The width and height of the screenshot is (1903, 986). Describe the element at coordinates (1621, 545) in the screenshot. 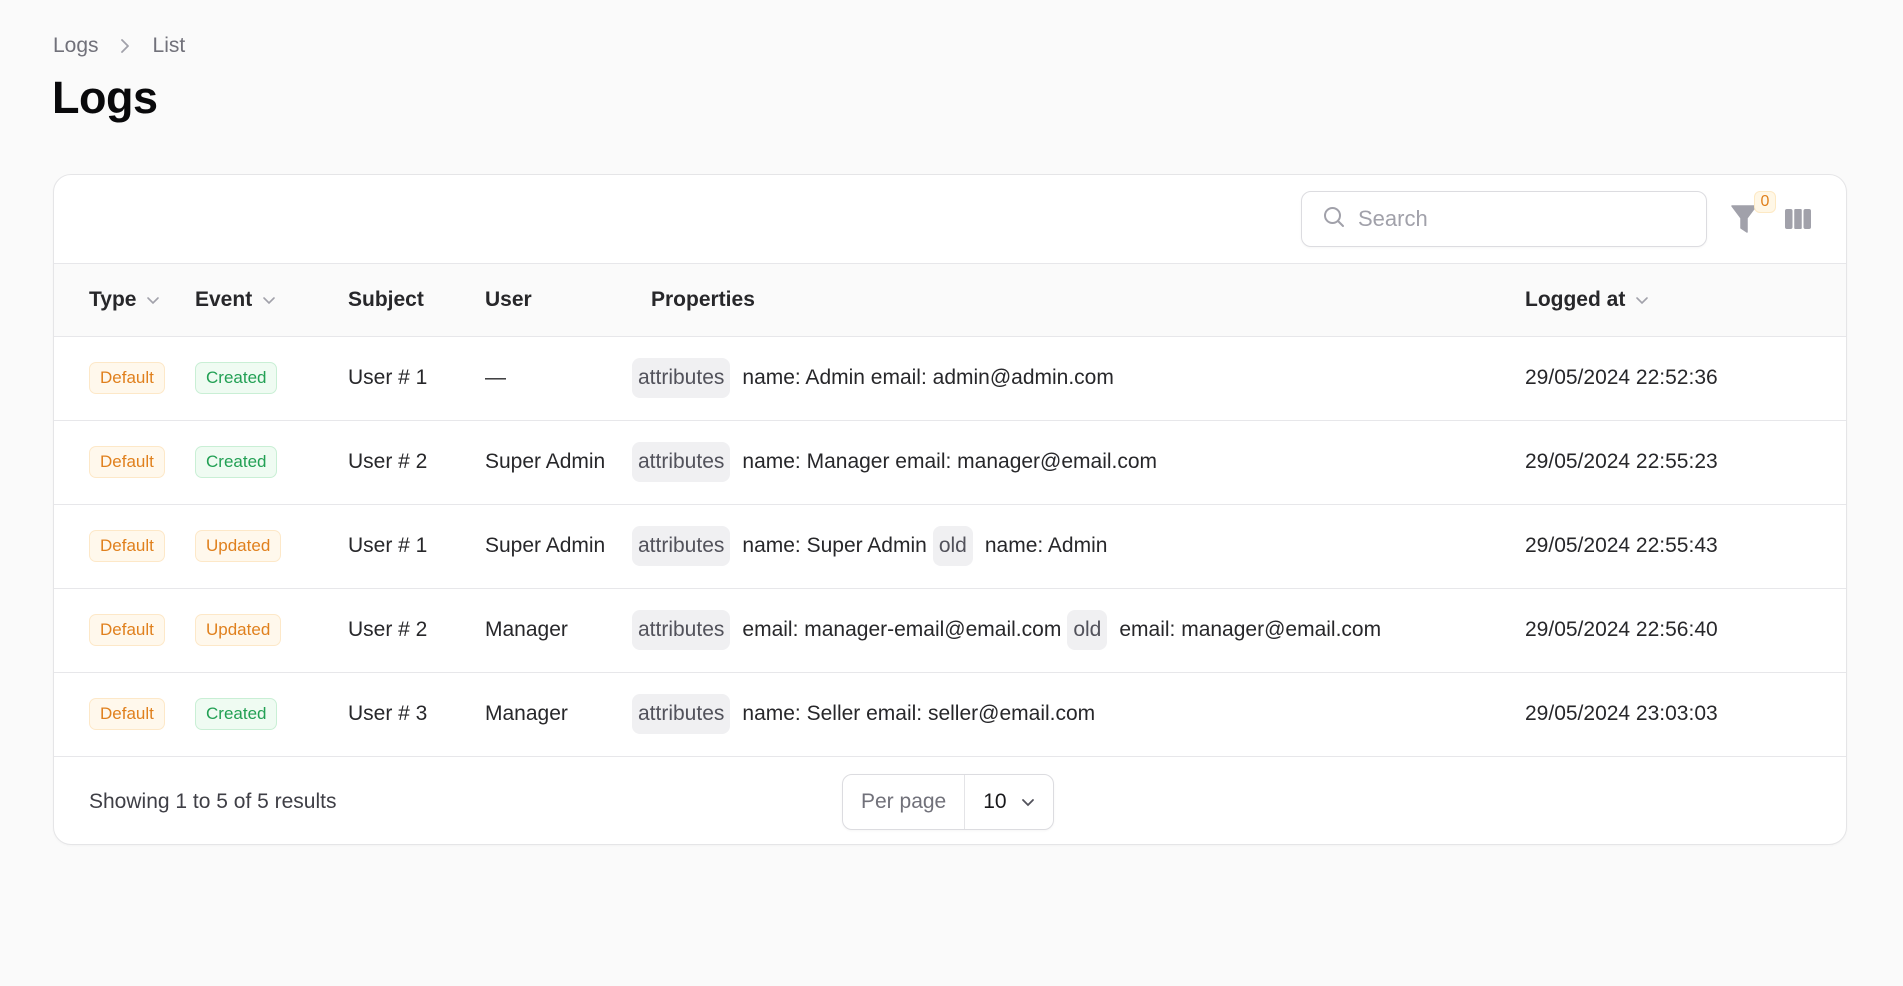

I see `cell-logged-at: 29/05/2024 22:55:43` at that location.